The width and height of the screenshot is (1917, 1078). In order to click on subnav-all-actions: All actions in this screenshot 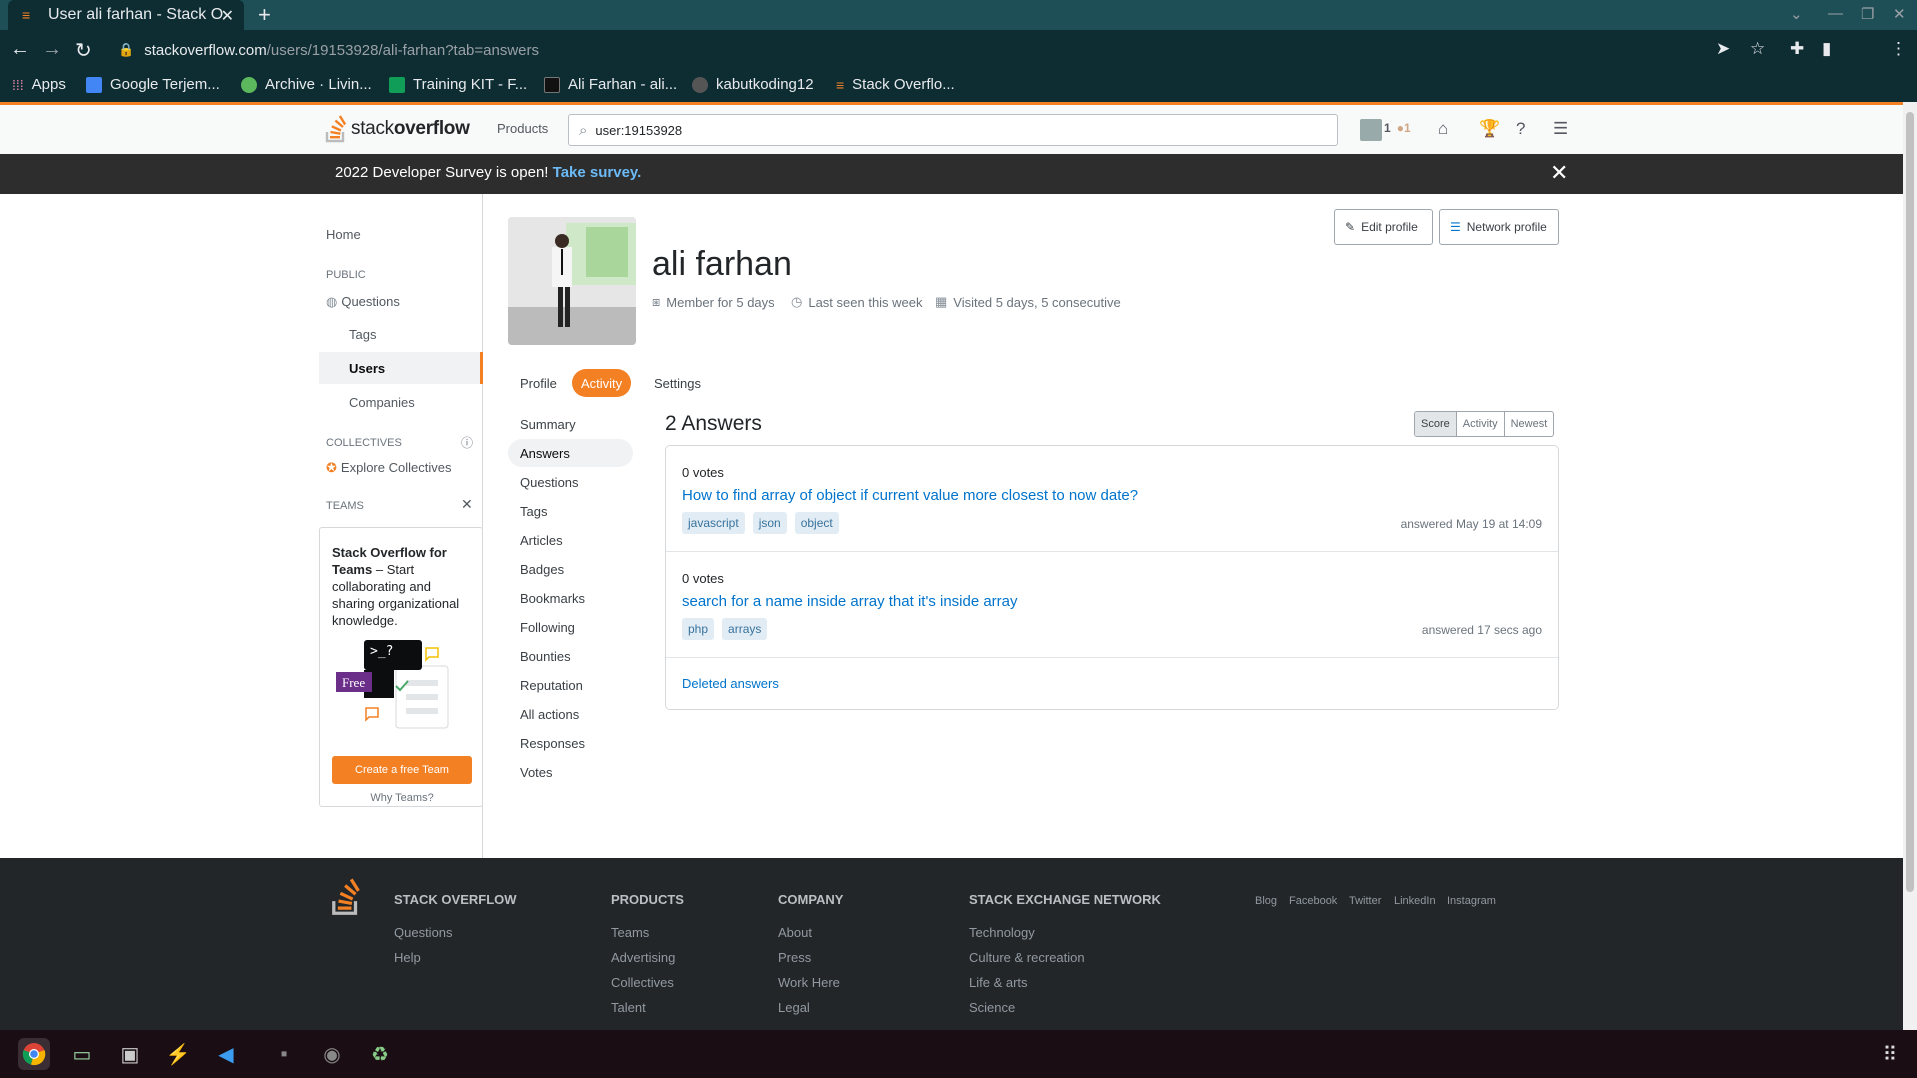, I will do `click(570, 714)`.